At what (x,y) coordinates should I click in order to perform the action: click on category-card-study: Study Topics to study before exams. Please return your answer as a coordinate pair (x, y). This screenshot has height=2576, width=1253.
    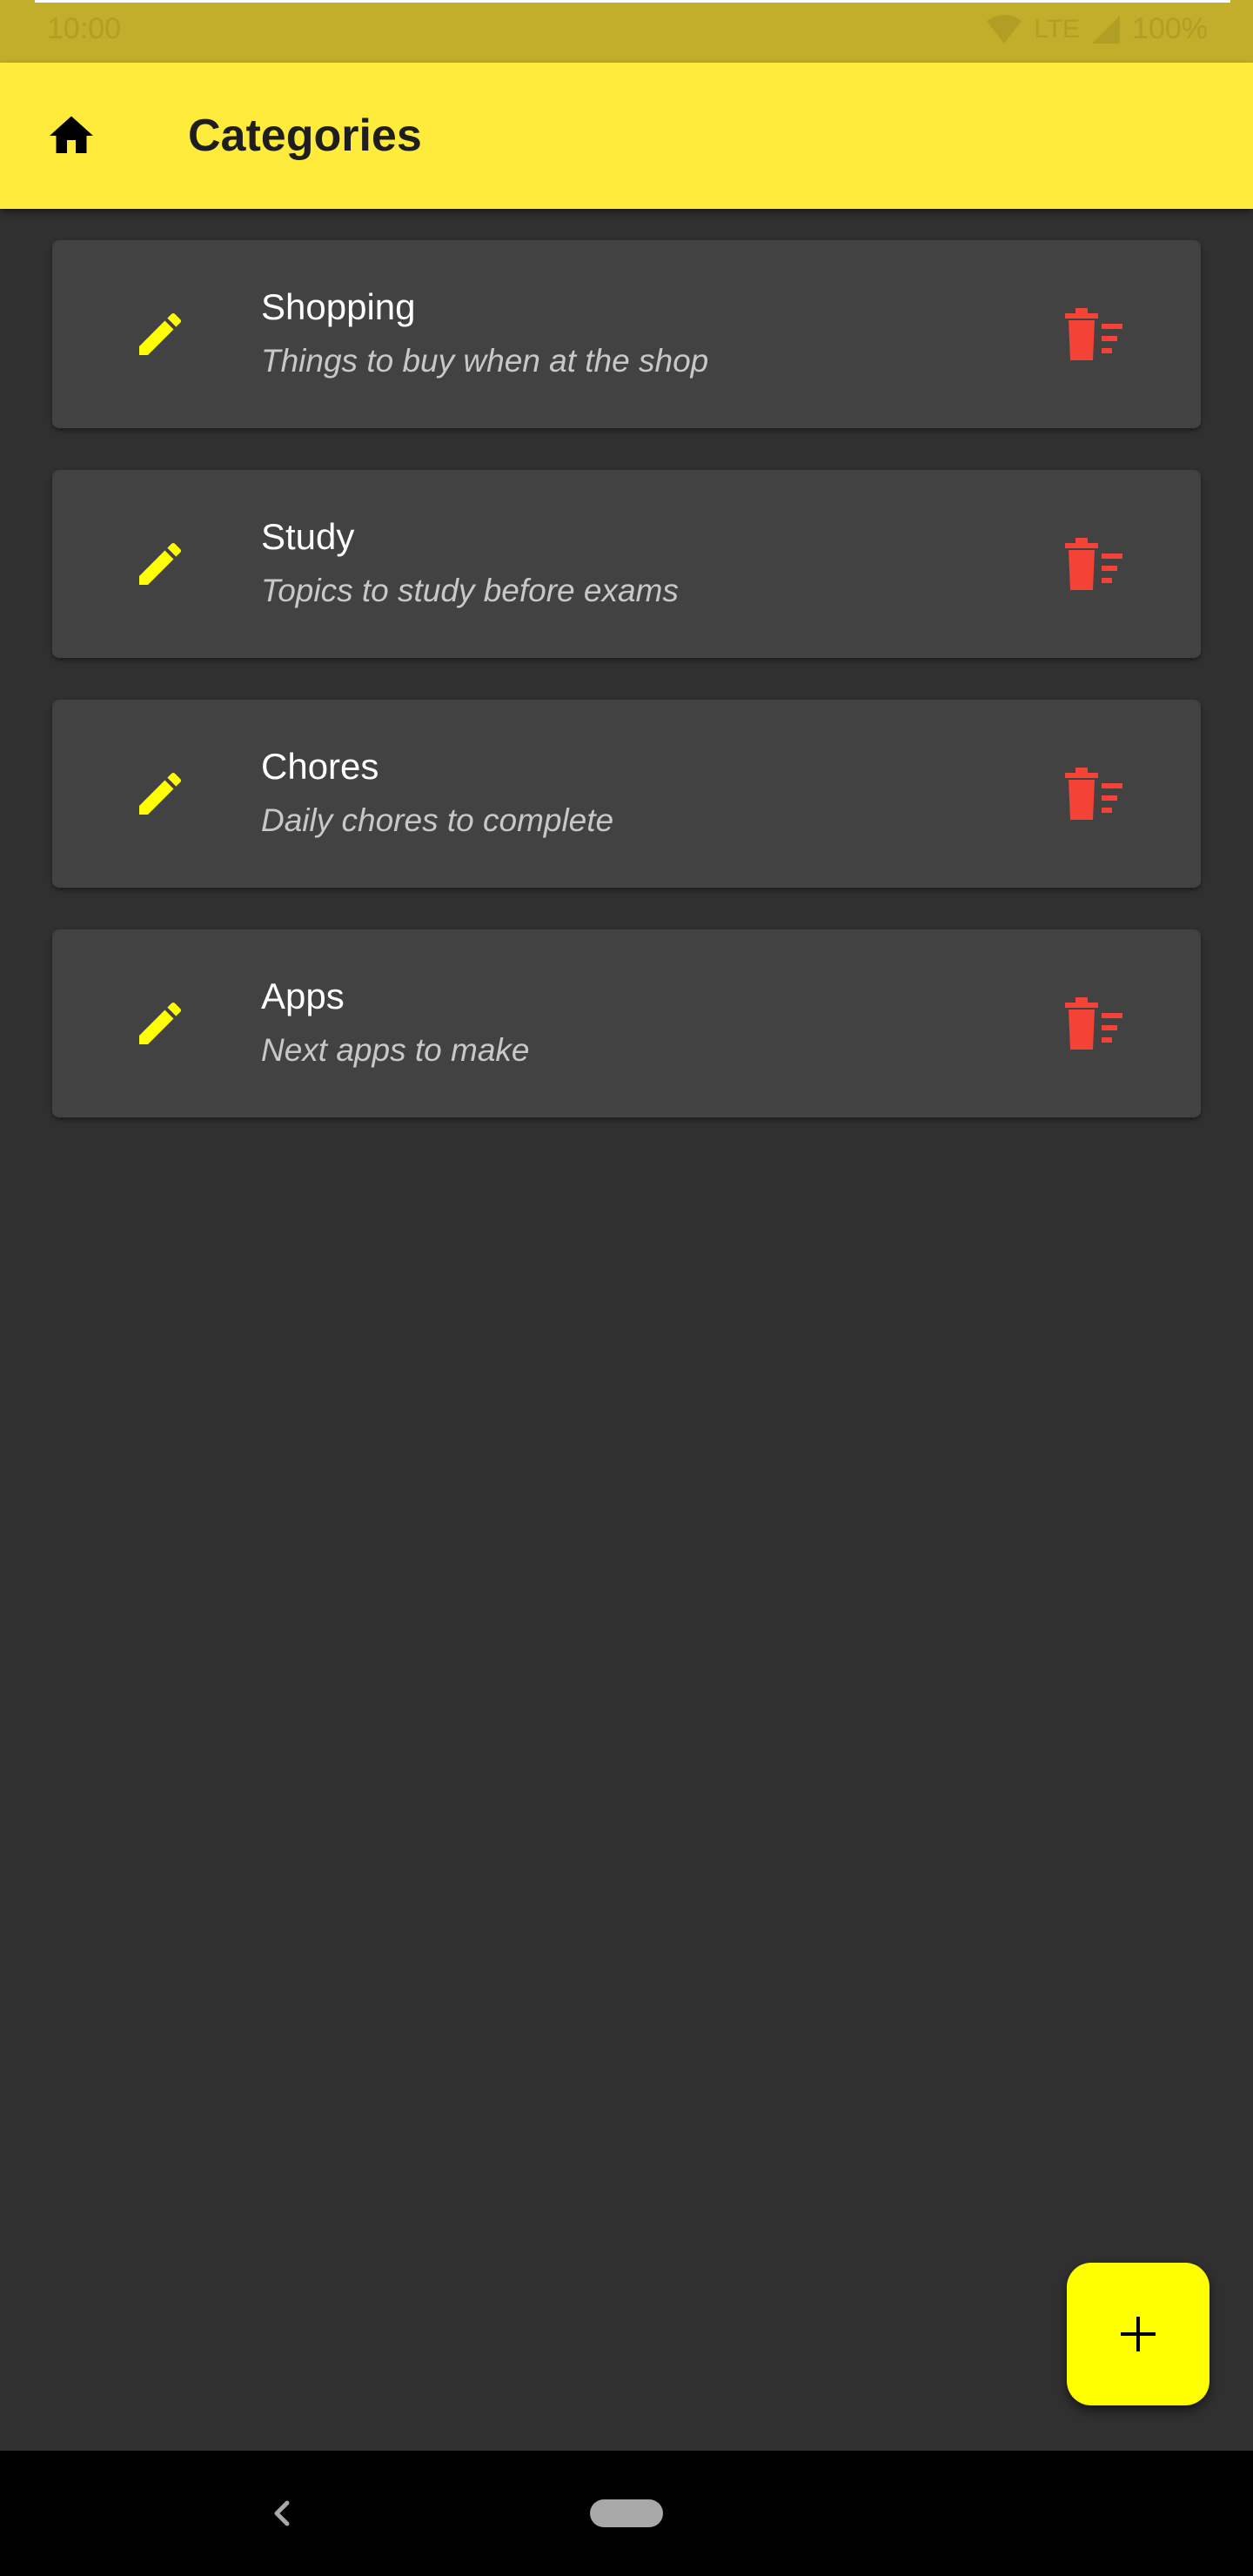
    Looking at the image, I should click on (626, 564).